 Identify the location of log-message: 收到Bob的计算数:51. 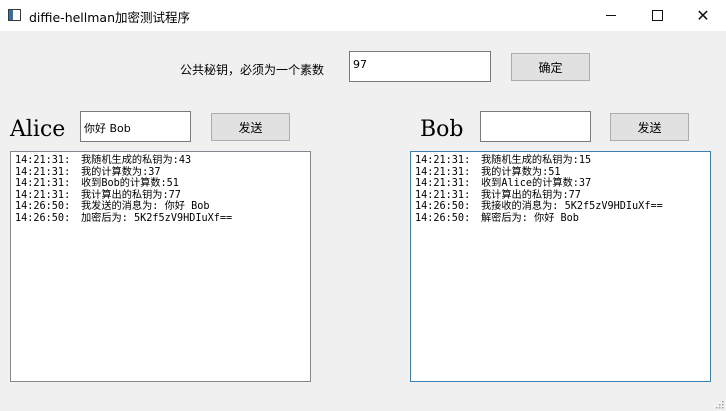
(130, 183).